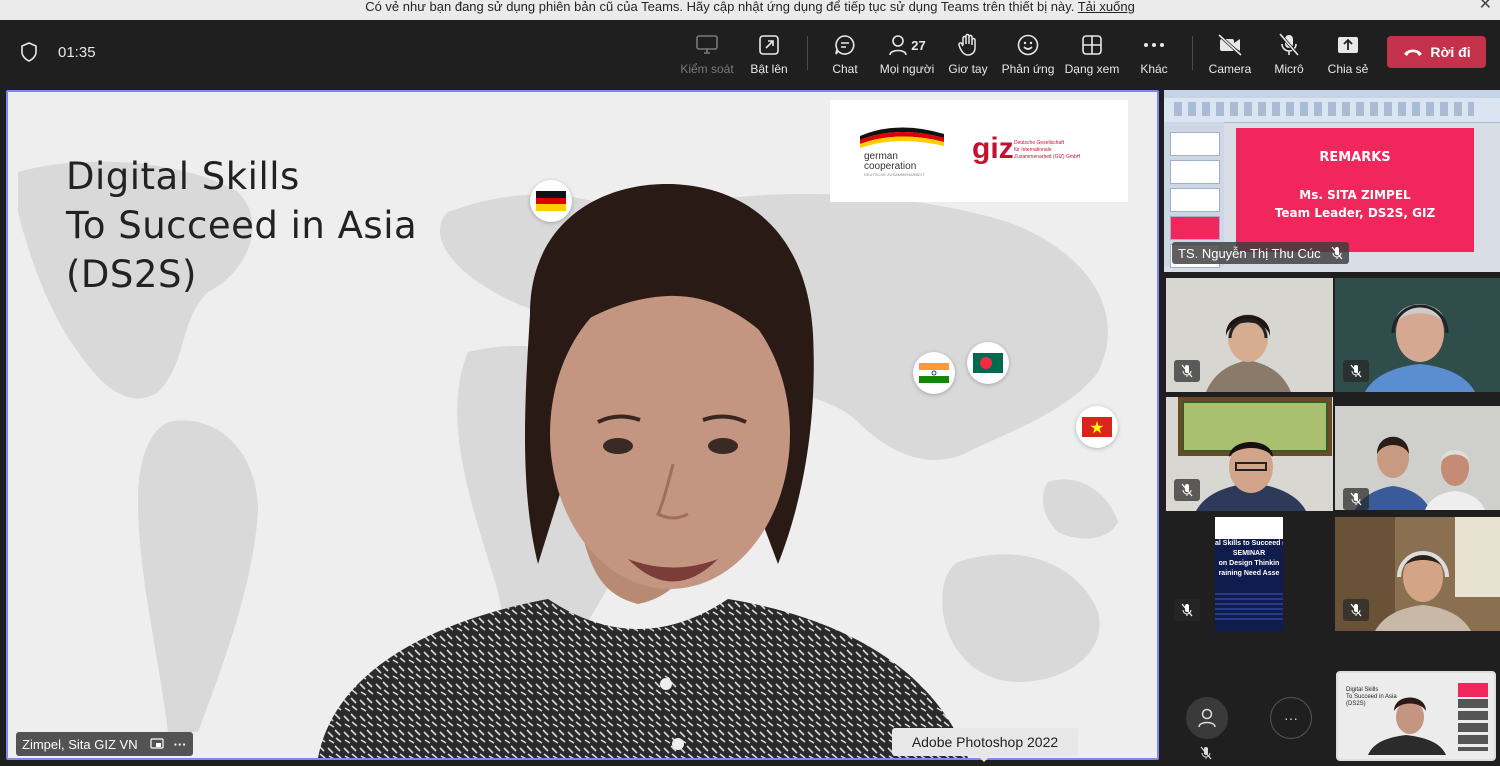 The image size is (1500, 766). I want to click on remarks-role: Team Leader, DS2S, GIZ, so click(1355, 213).